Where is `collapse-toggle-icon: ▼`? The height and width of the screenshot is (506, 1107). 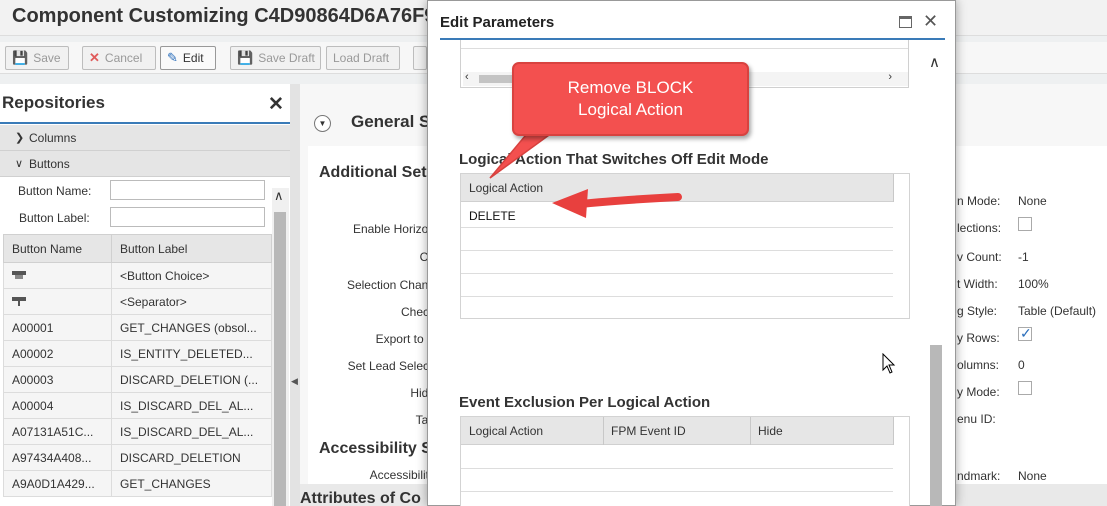 collapse-toggle-icon: ▼ is located at coordinates (322, 123).